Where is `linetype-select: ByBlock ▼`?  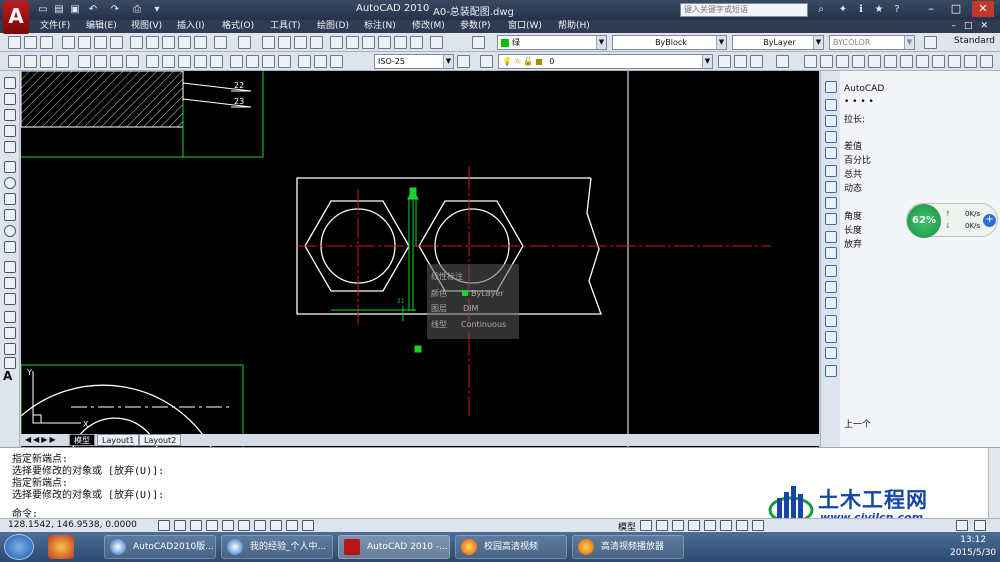 linetype-select: ByBlock ▼ is located at coordinates (669, 42).